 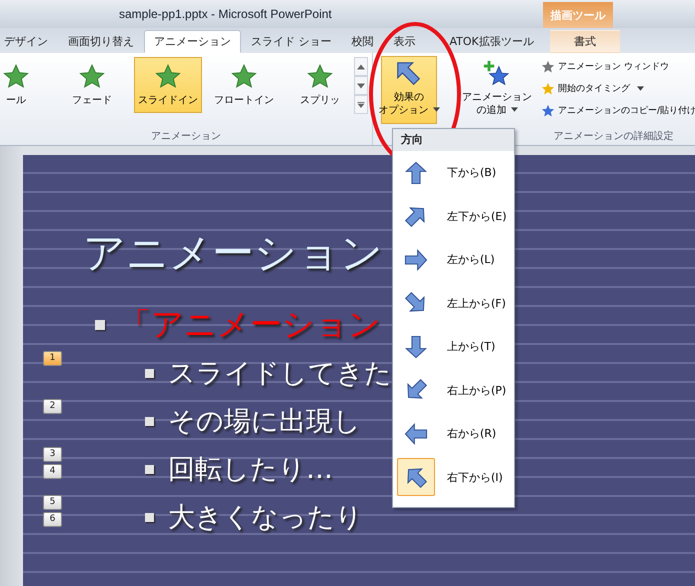 I want to click on animation-gallery-item: フェード, so click(x=92, y=85).